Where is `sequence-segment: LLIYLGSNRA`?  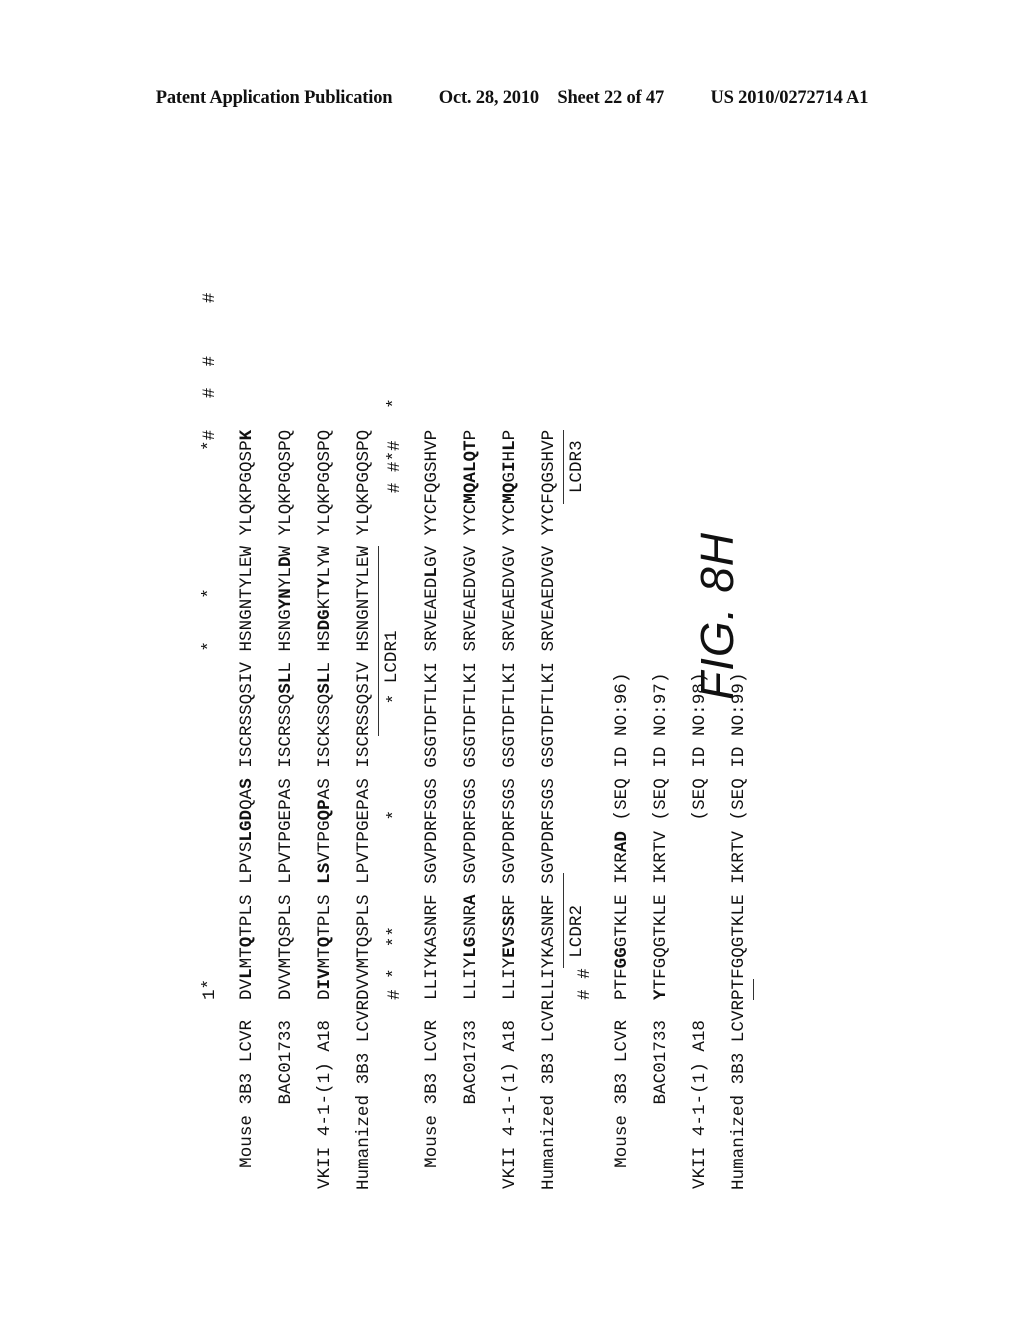 sequence-segment: LLIYLGSNRA is located at coordinates (471, 947).